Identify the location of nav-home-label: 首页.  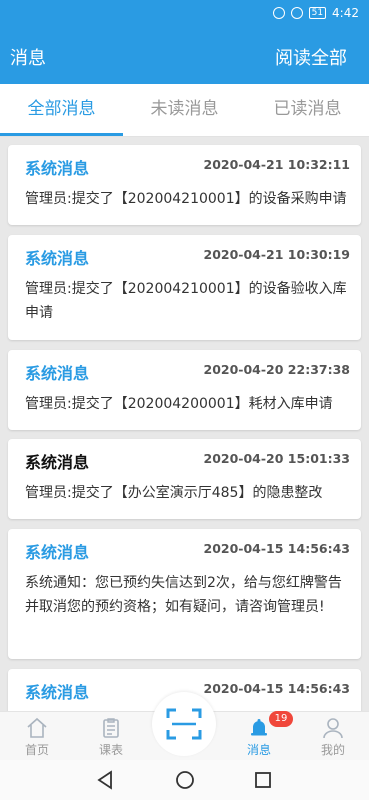
(36, 750).